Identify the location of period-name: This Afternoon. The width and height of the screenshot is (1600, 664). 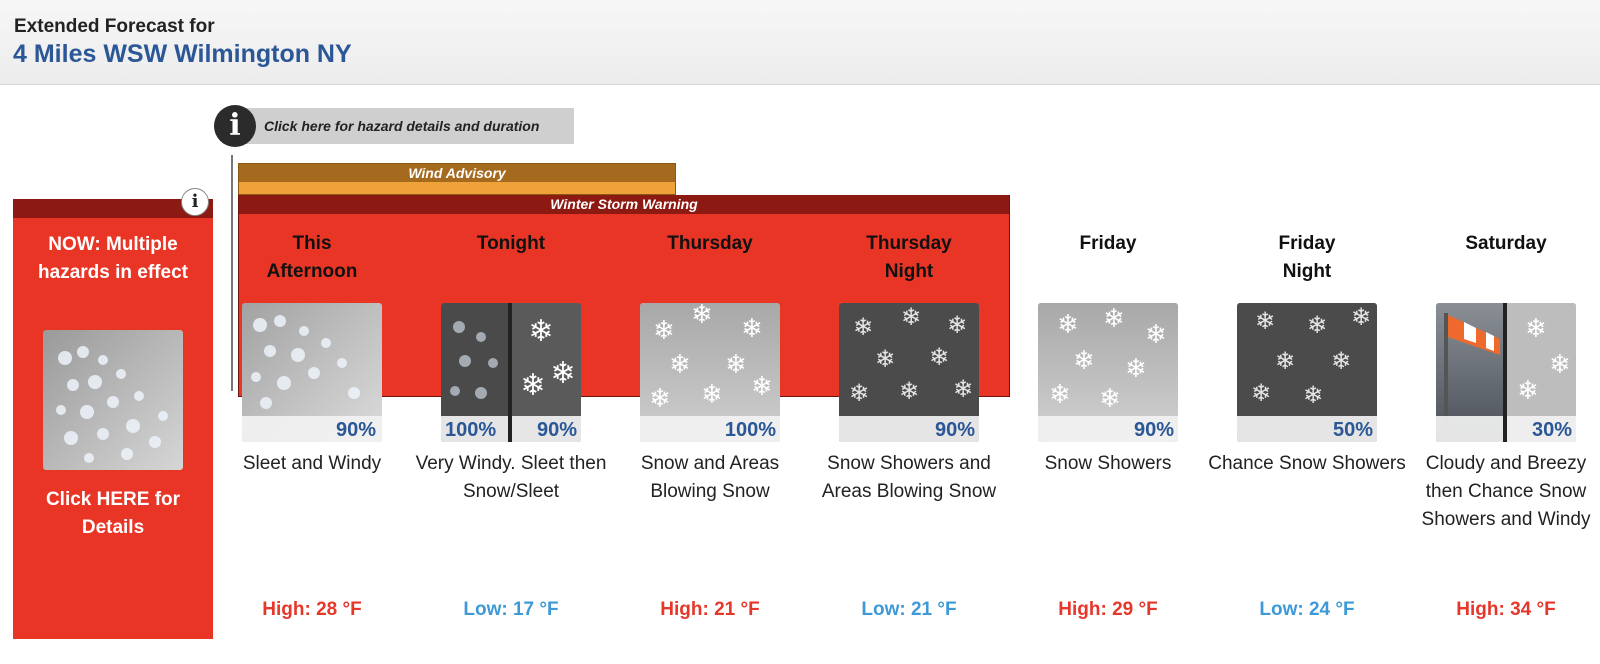
(312, 257).